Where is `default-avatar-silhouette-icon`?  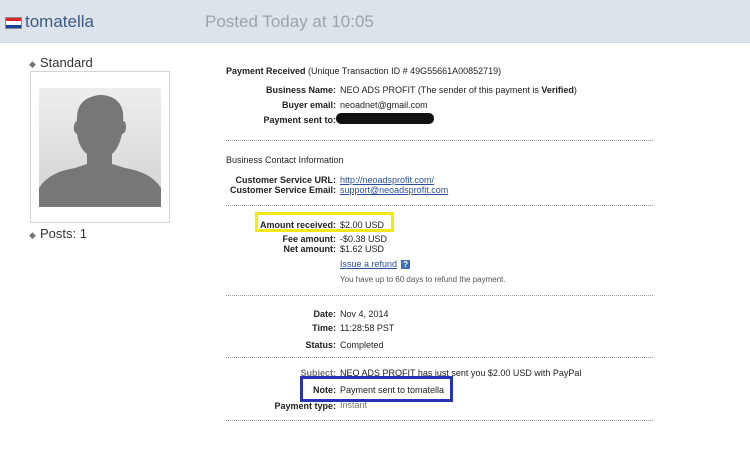
default-avatar-silhouette-icon is located at coordinates (100, 147).